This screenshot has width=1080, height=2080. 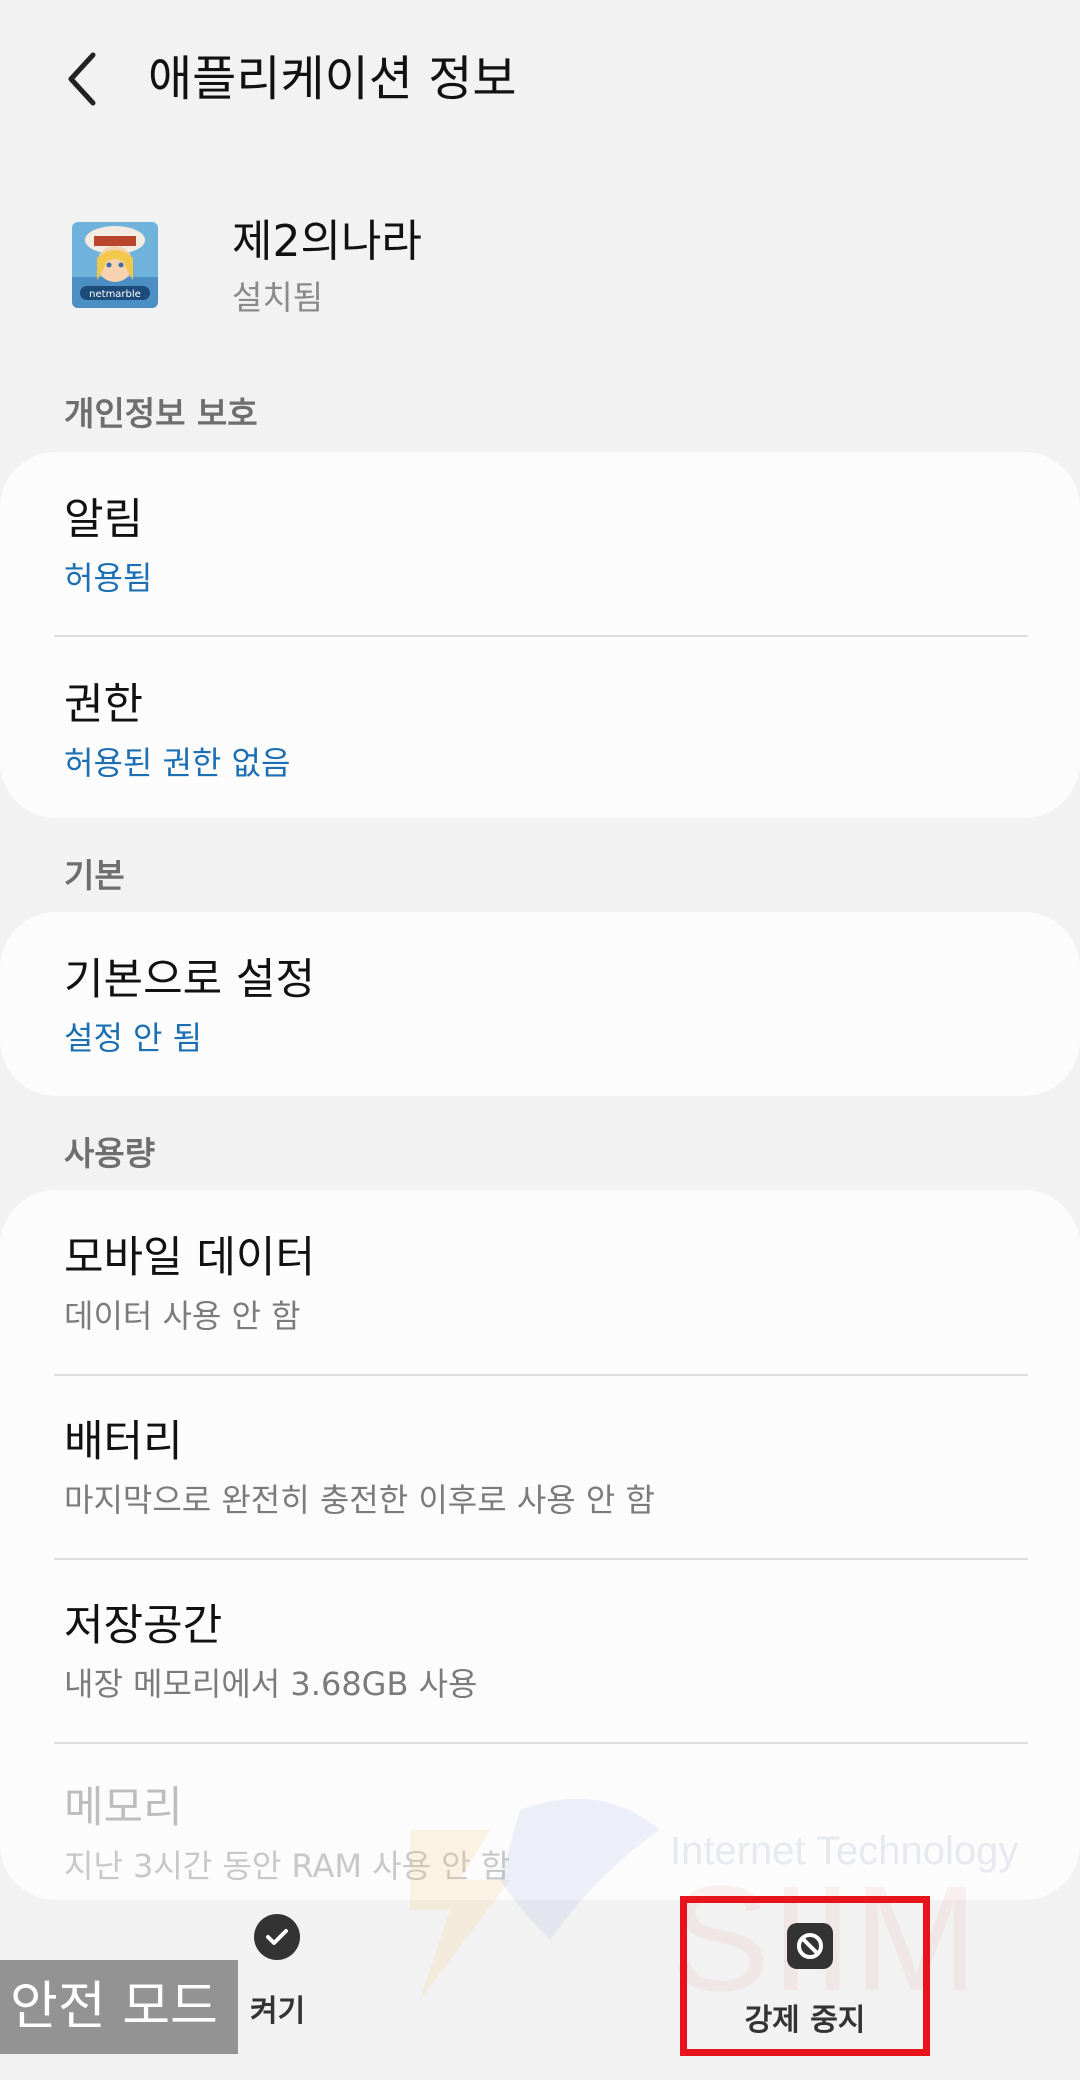 What do you see at coordinates (540, 1651) in the screenshot?
I see `list-item-storage: 저장공간 내장 메모리에서 3.68GB 사용` at bounding box center [540, 1651].